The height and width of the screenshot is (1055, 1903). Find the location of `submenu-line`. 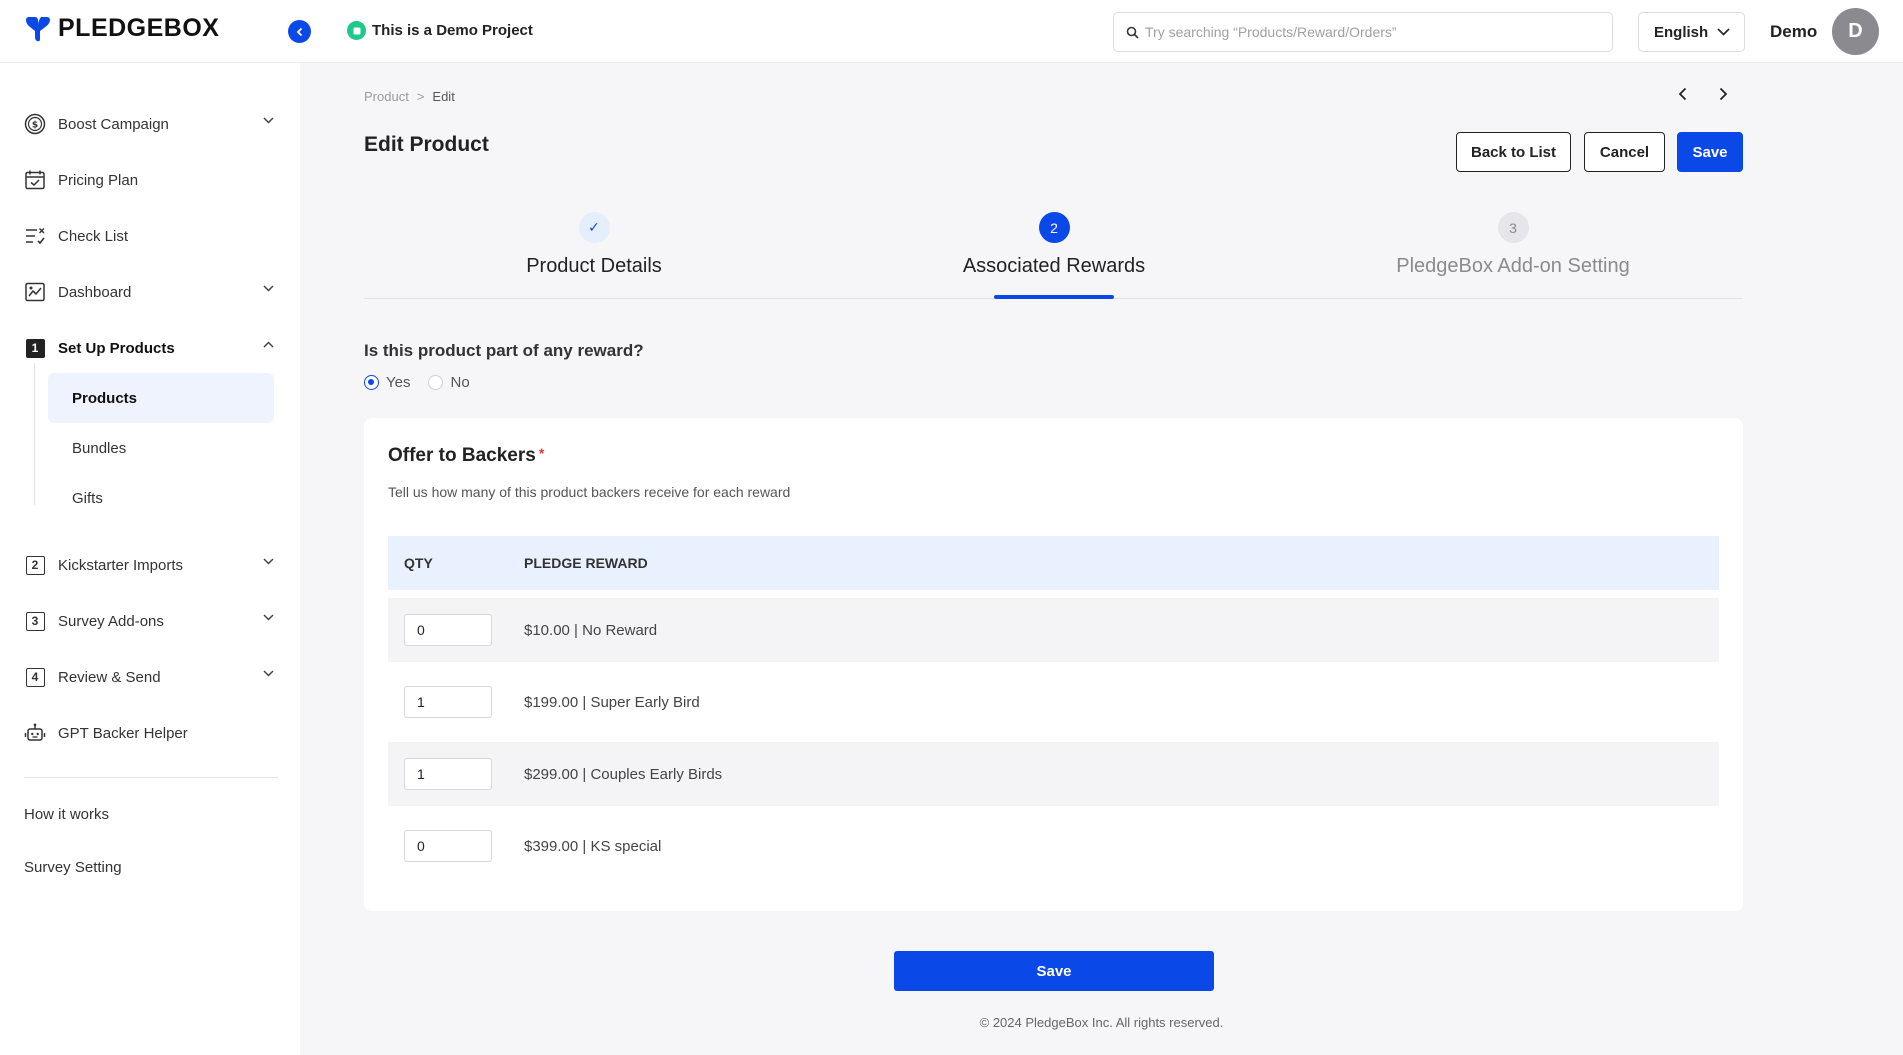

submenu-line is located at coordinates (34, 434).